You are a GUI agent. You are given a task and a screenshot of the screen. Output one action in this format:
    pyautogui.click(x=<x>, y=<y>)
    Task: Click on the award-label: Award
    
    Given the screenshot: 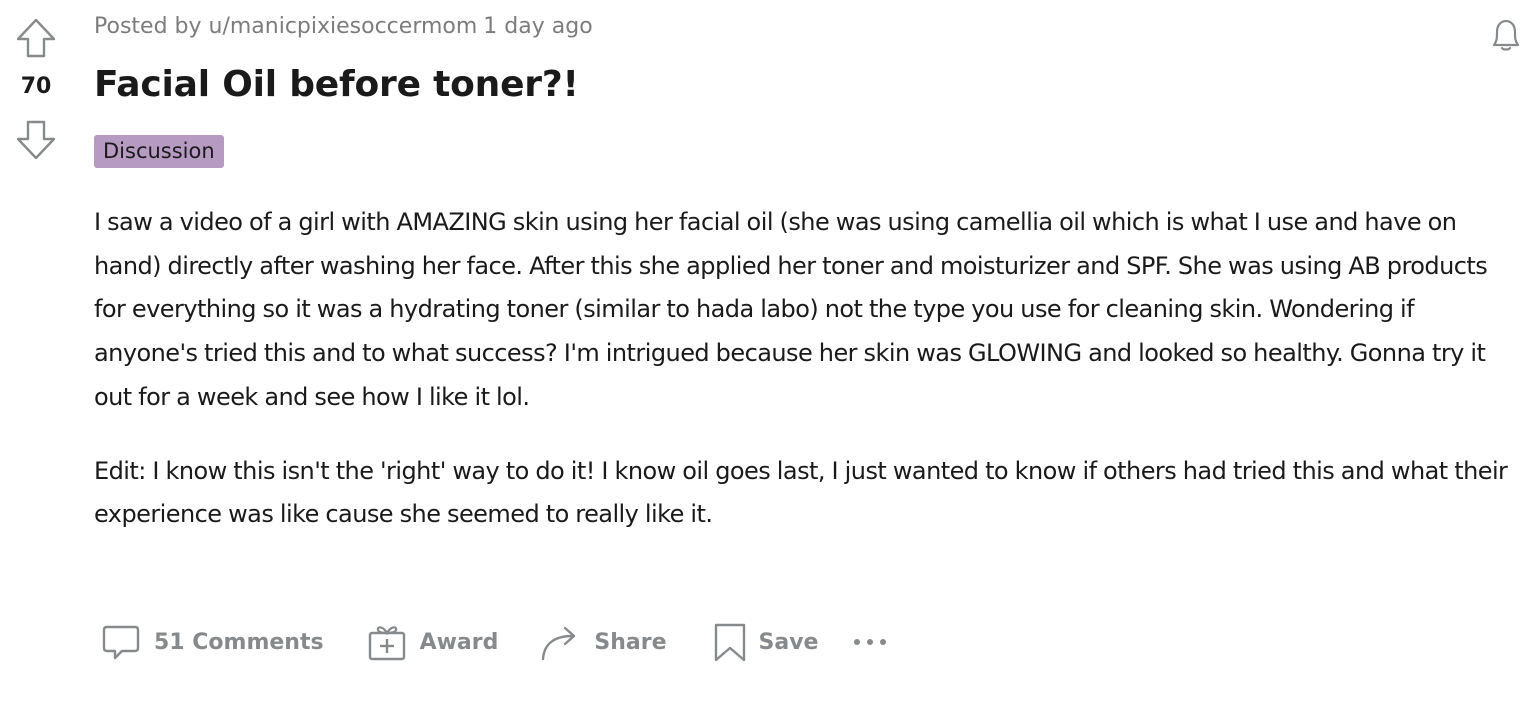 What is the action you would take?
    pyautogui.click(x=459, y=642)
    